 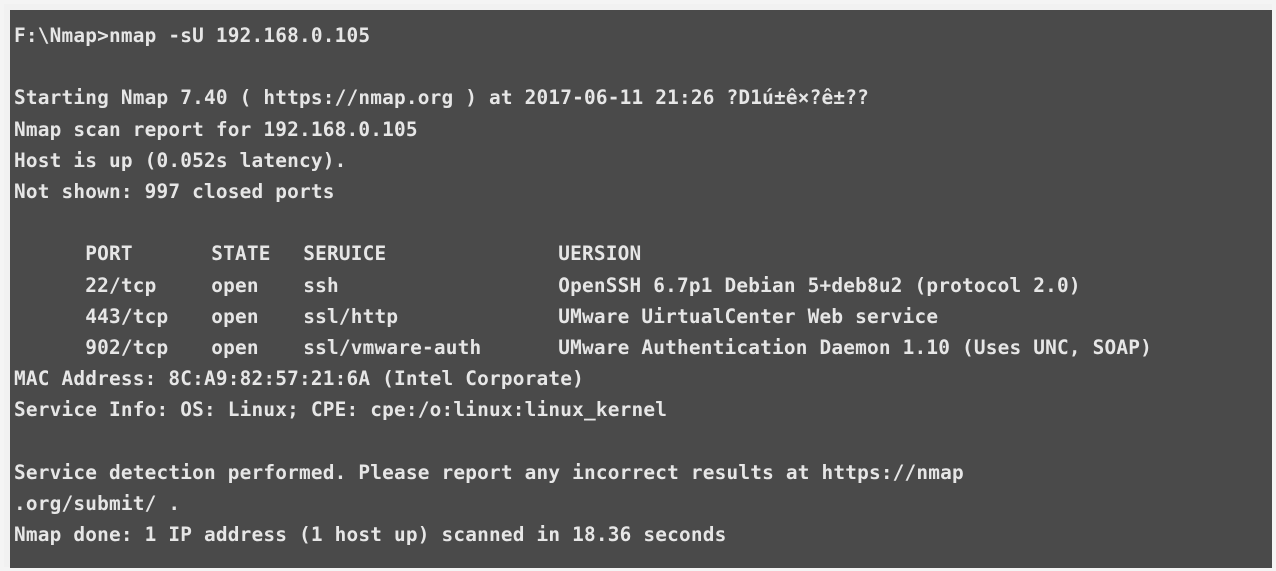 What do you see at coordinates (600, 254) in the screenshot?
I see `header-version: UERSION` at bounding box center [600, 254].